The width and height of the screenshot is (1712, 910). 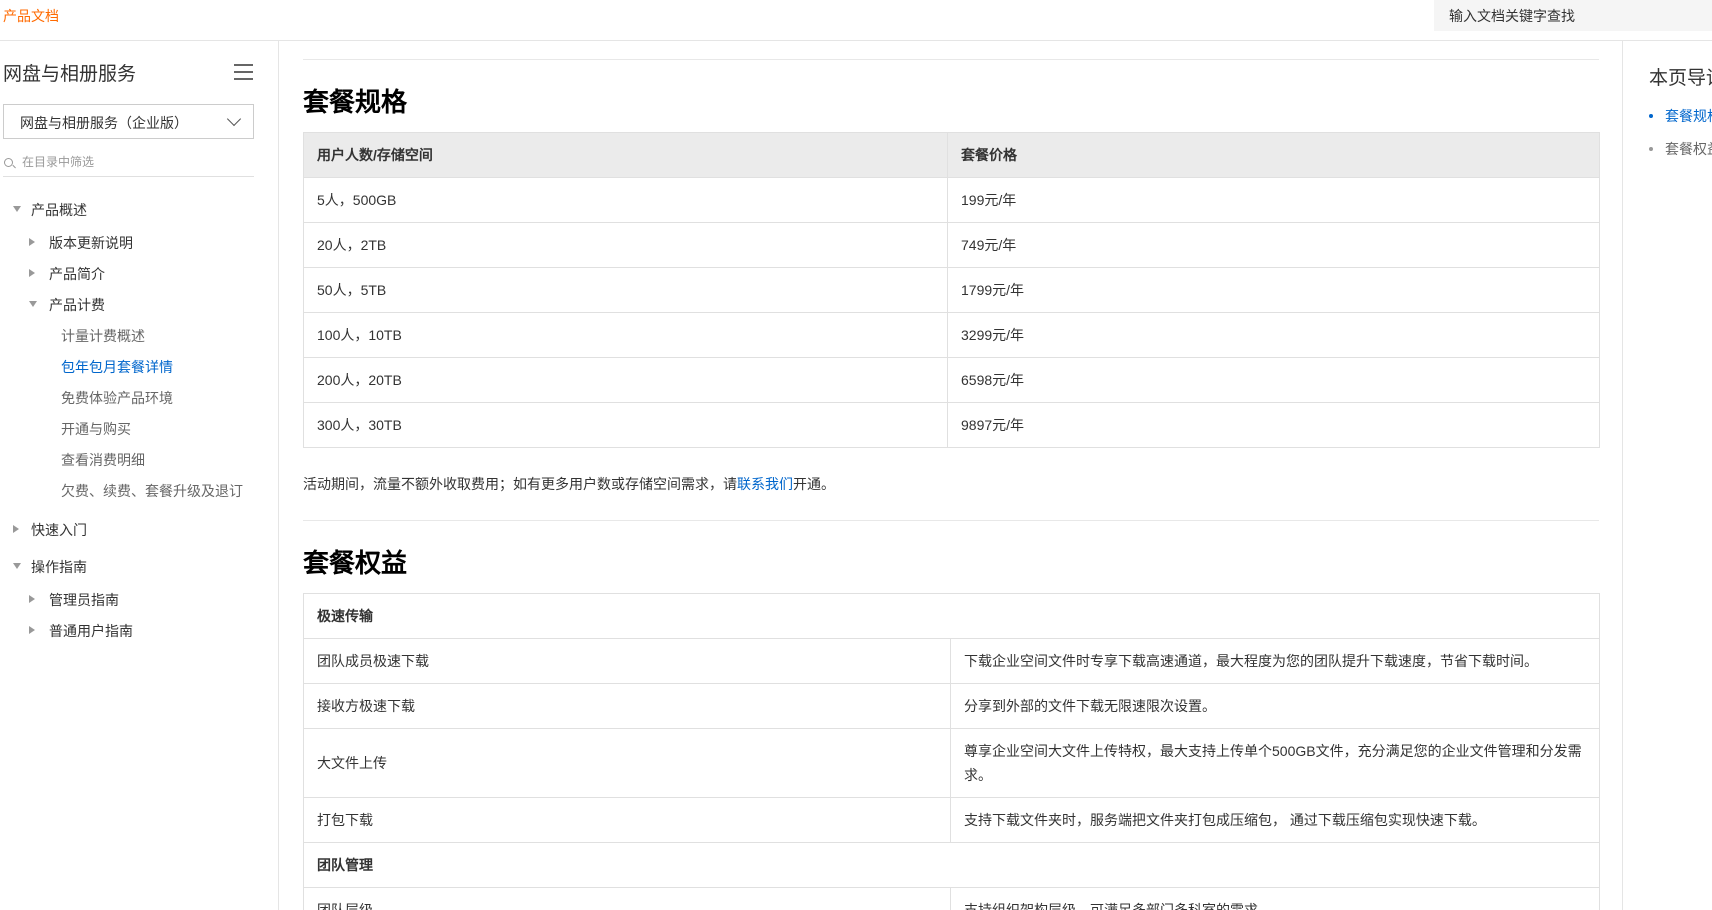 I want to click on table-cell: 3299元/年, so click(x=1273, y=335).